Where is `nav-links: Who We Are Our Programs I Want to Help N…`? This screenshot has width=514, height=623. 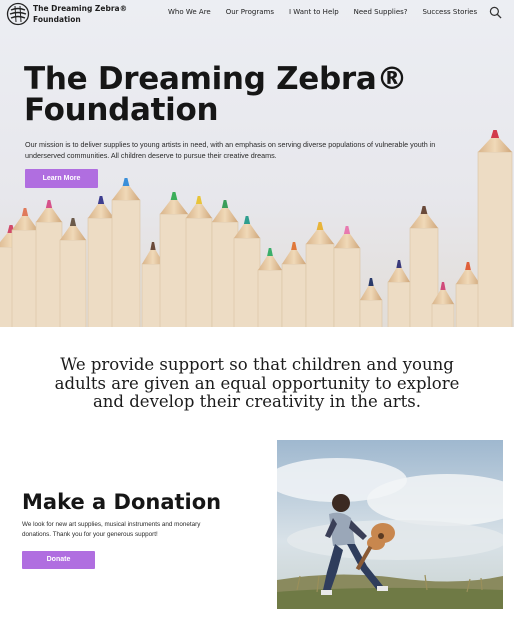 nav-links: Who We Are Our Programs I Want to Help N… is located at coordinates (330, 12).